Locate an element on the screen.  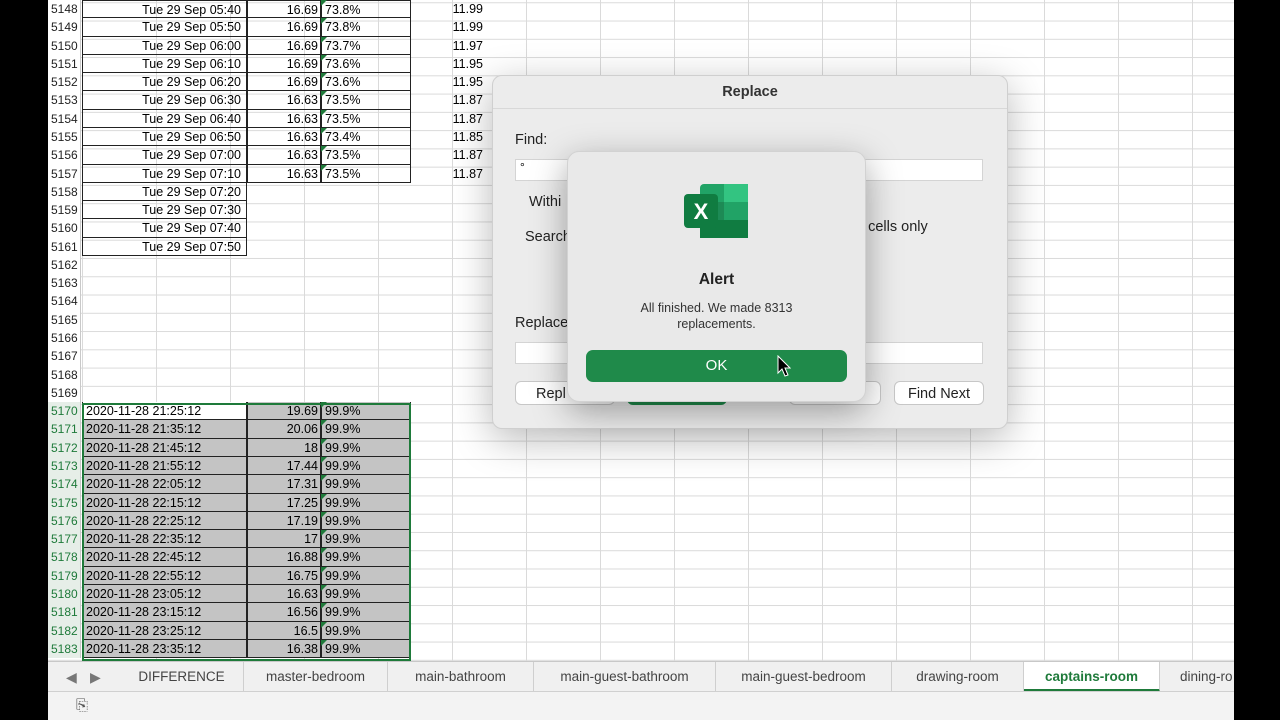
tab-drawing-room: drawing-room is located at coordinates (958, 677).